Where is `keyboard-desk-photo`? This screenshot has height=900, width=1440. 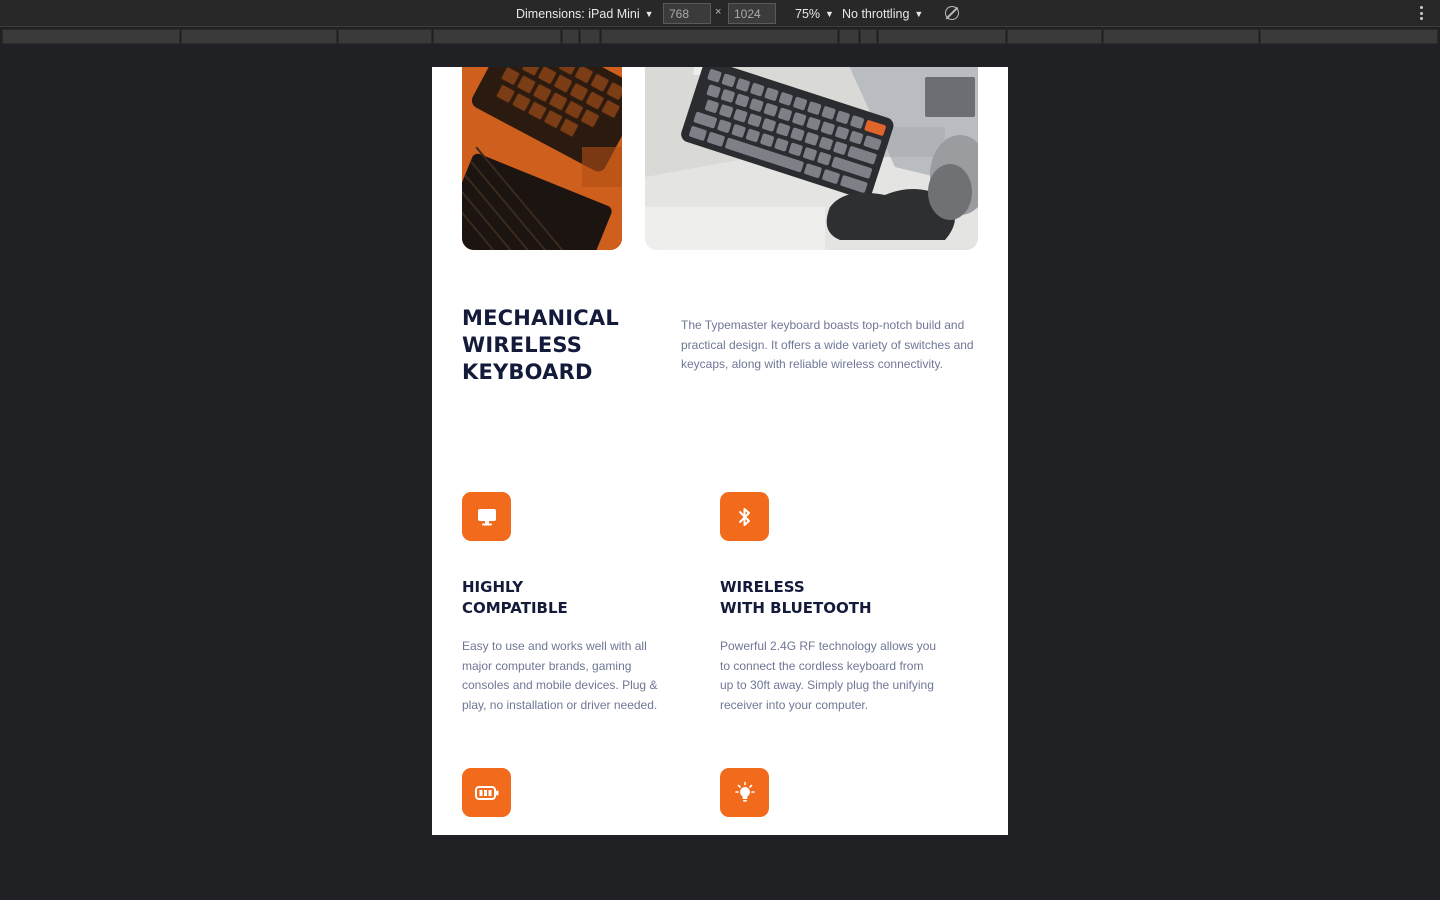
keyboard-desk-photo is located at coordinates (811, 158).